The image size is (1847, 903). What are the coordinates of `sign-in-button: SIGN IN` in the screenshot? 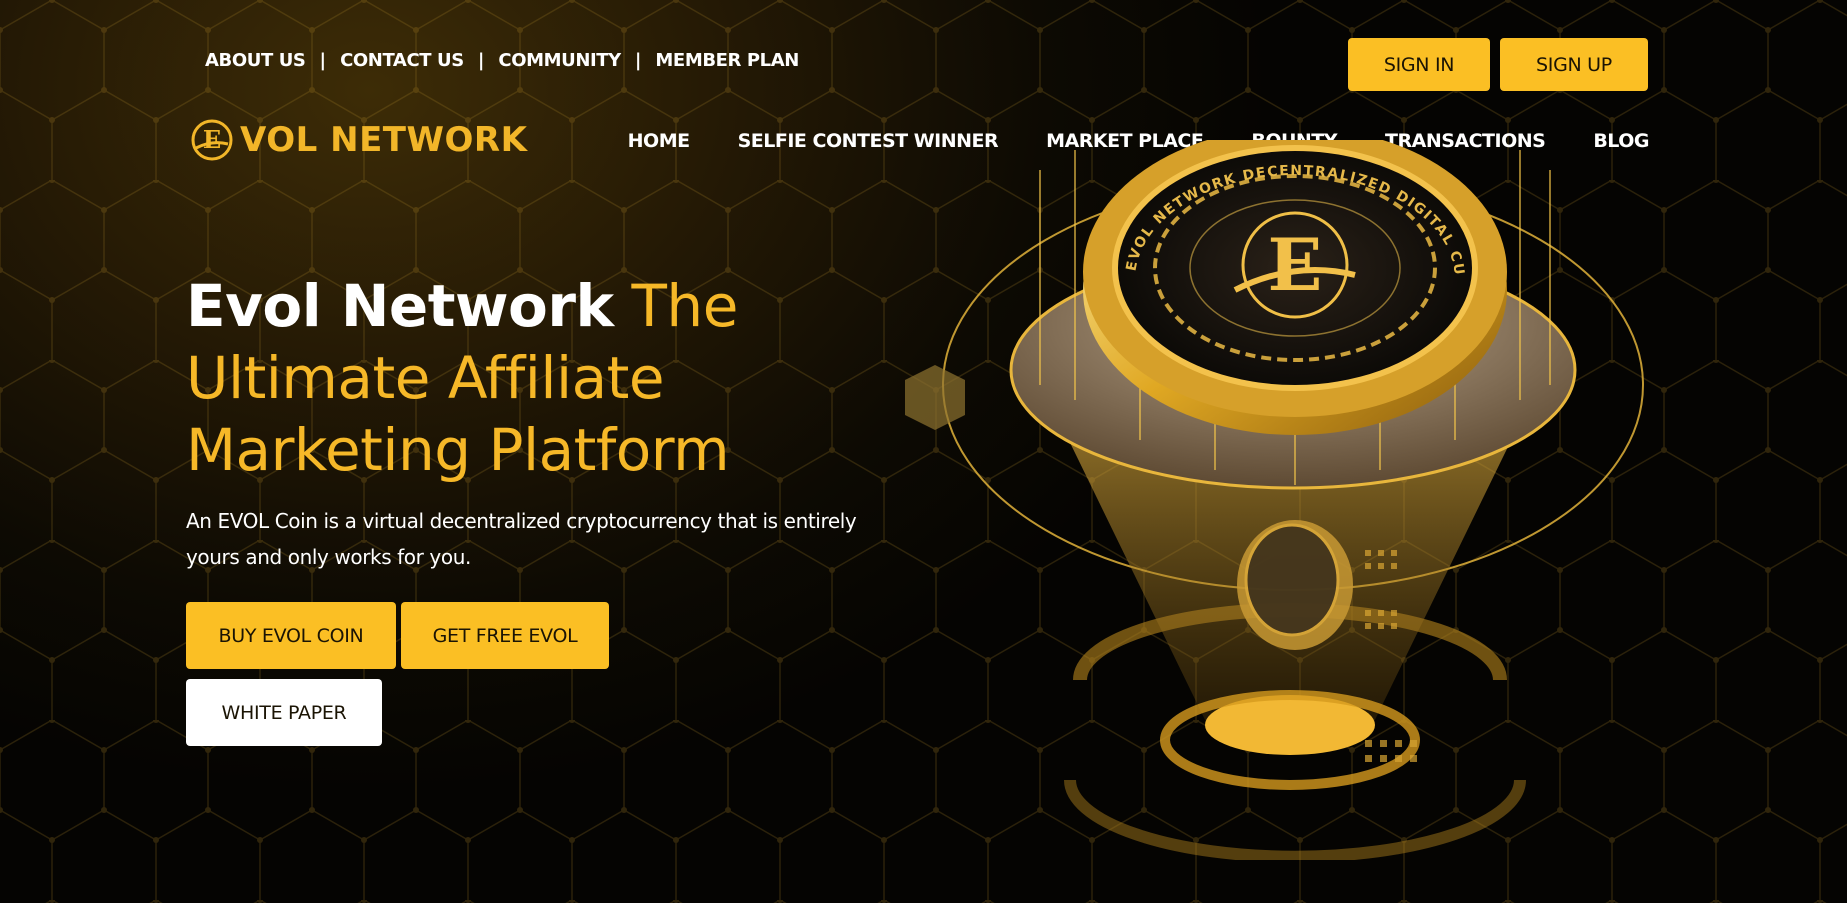 It's located at (1419, 64).